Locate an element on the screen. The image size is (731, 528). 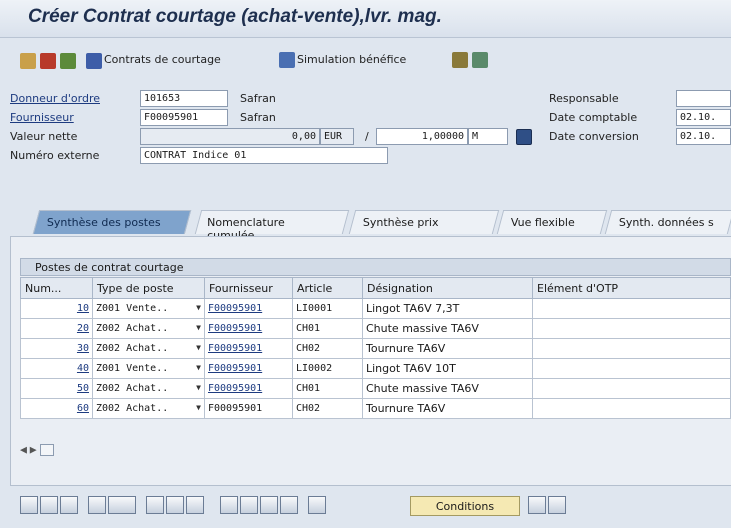
date-conv-field: 02.10. is located at coordinates (703, 136).